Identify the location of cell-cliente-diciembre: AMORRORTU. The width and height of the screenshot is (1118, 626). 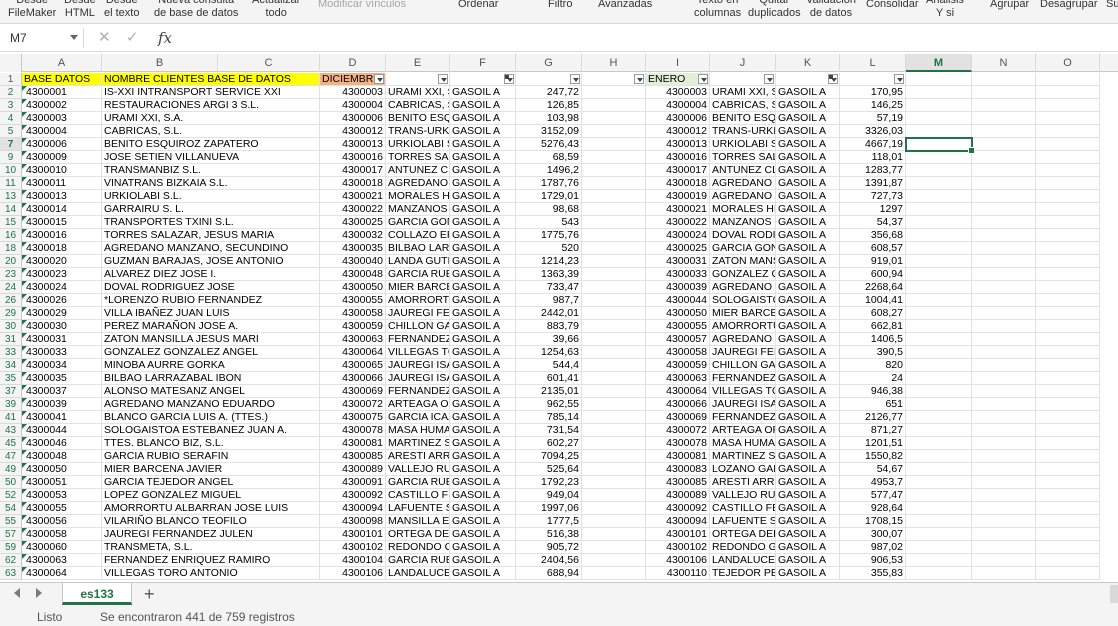
(418, 300).